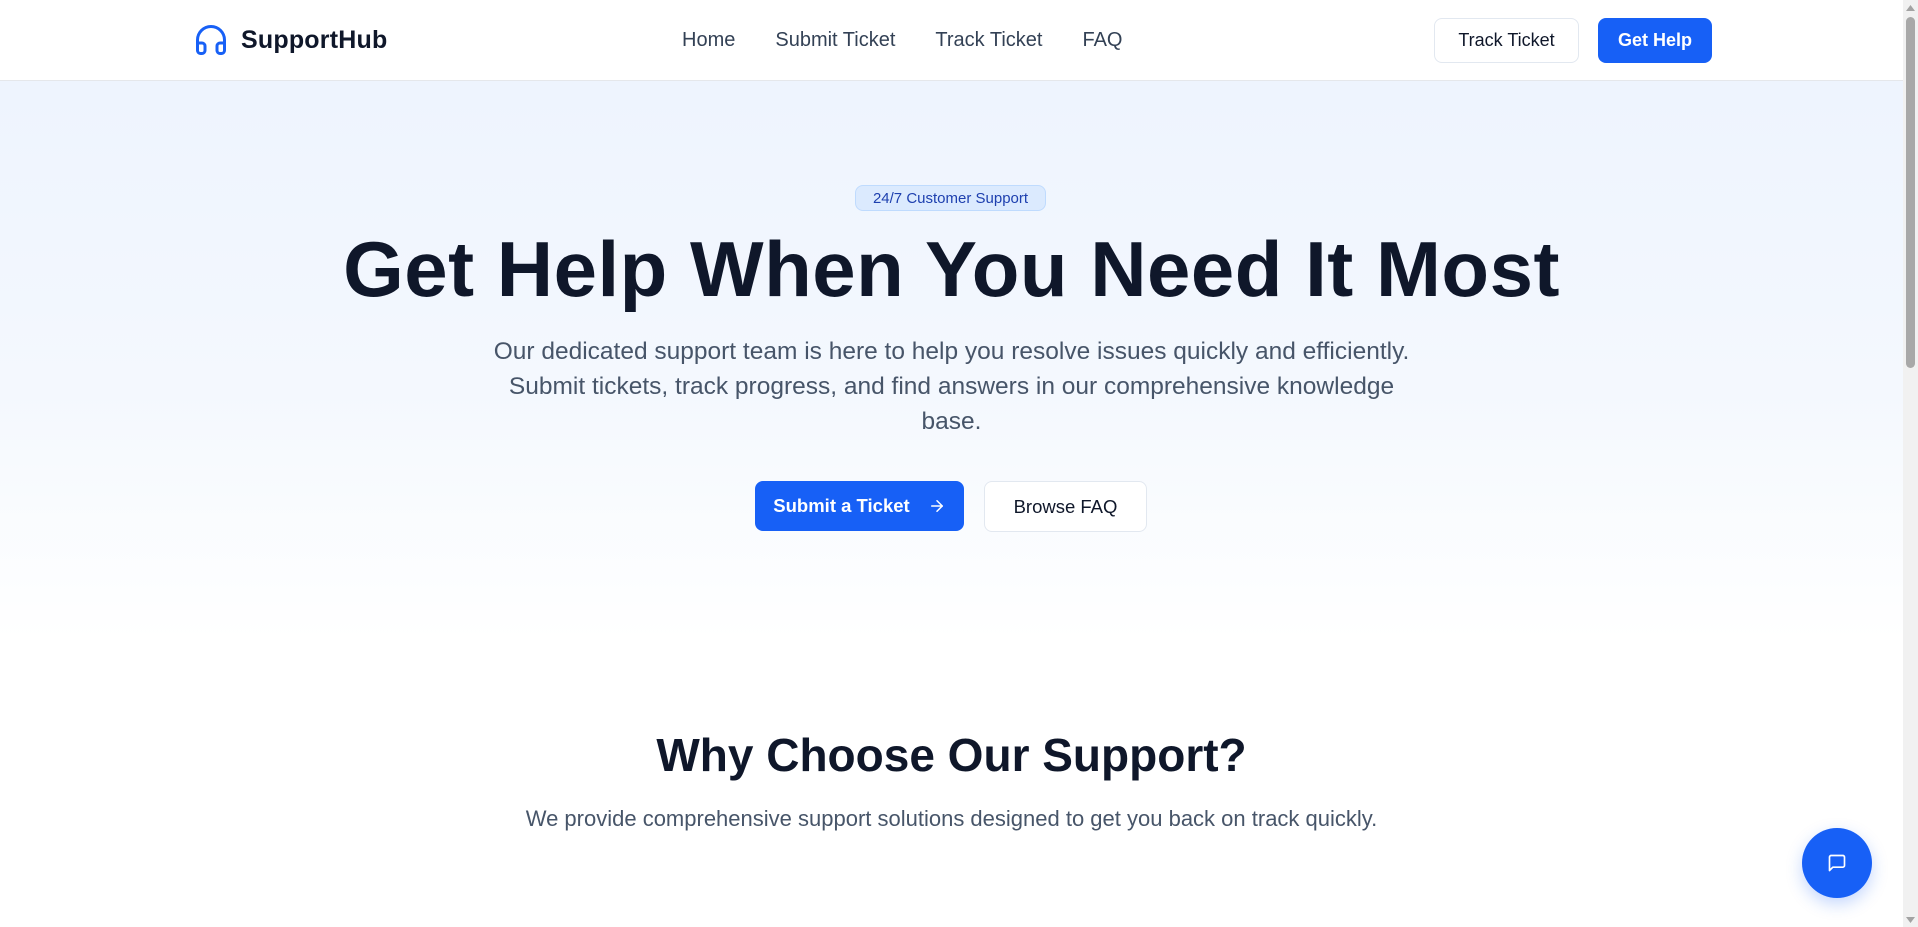 The width and height of the screenshot is (1918, 927). I want to click on nav-link-track-ticket: Track Ticket, so click(988, 40).